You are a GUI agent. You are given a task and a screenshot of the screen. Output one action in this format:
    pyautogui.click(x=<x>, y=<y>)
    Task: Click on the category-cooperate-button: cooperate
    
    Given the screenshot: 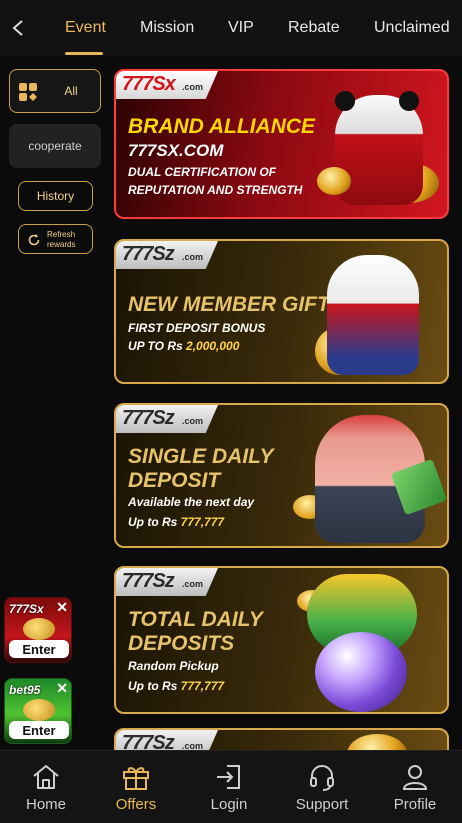 What is the action you would take?
    pyautogui.click(x=55, y=146)
    